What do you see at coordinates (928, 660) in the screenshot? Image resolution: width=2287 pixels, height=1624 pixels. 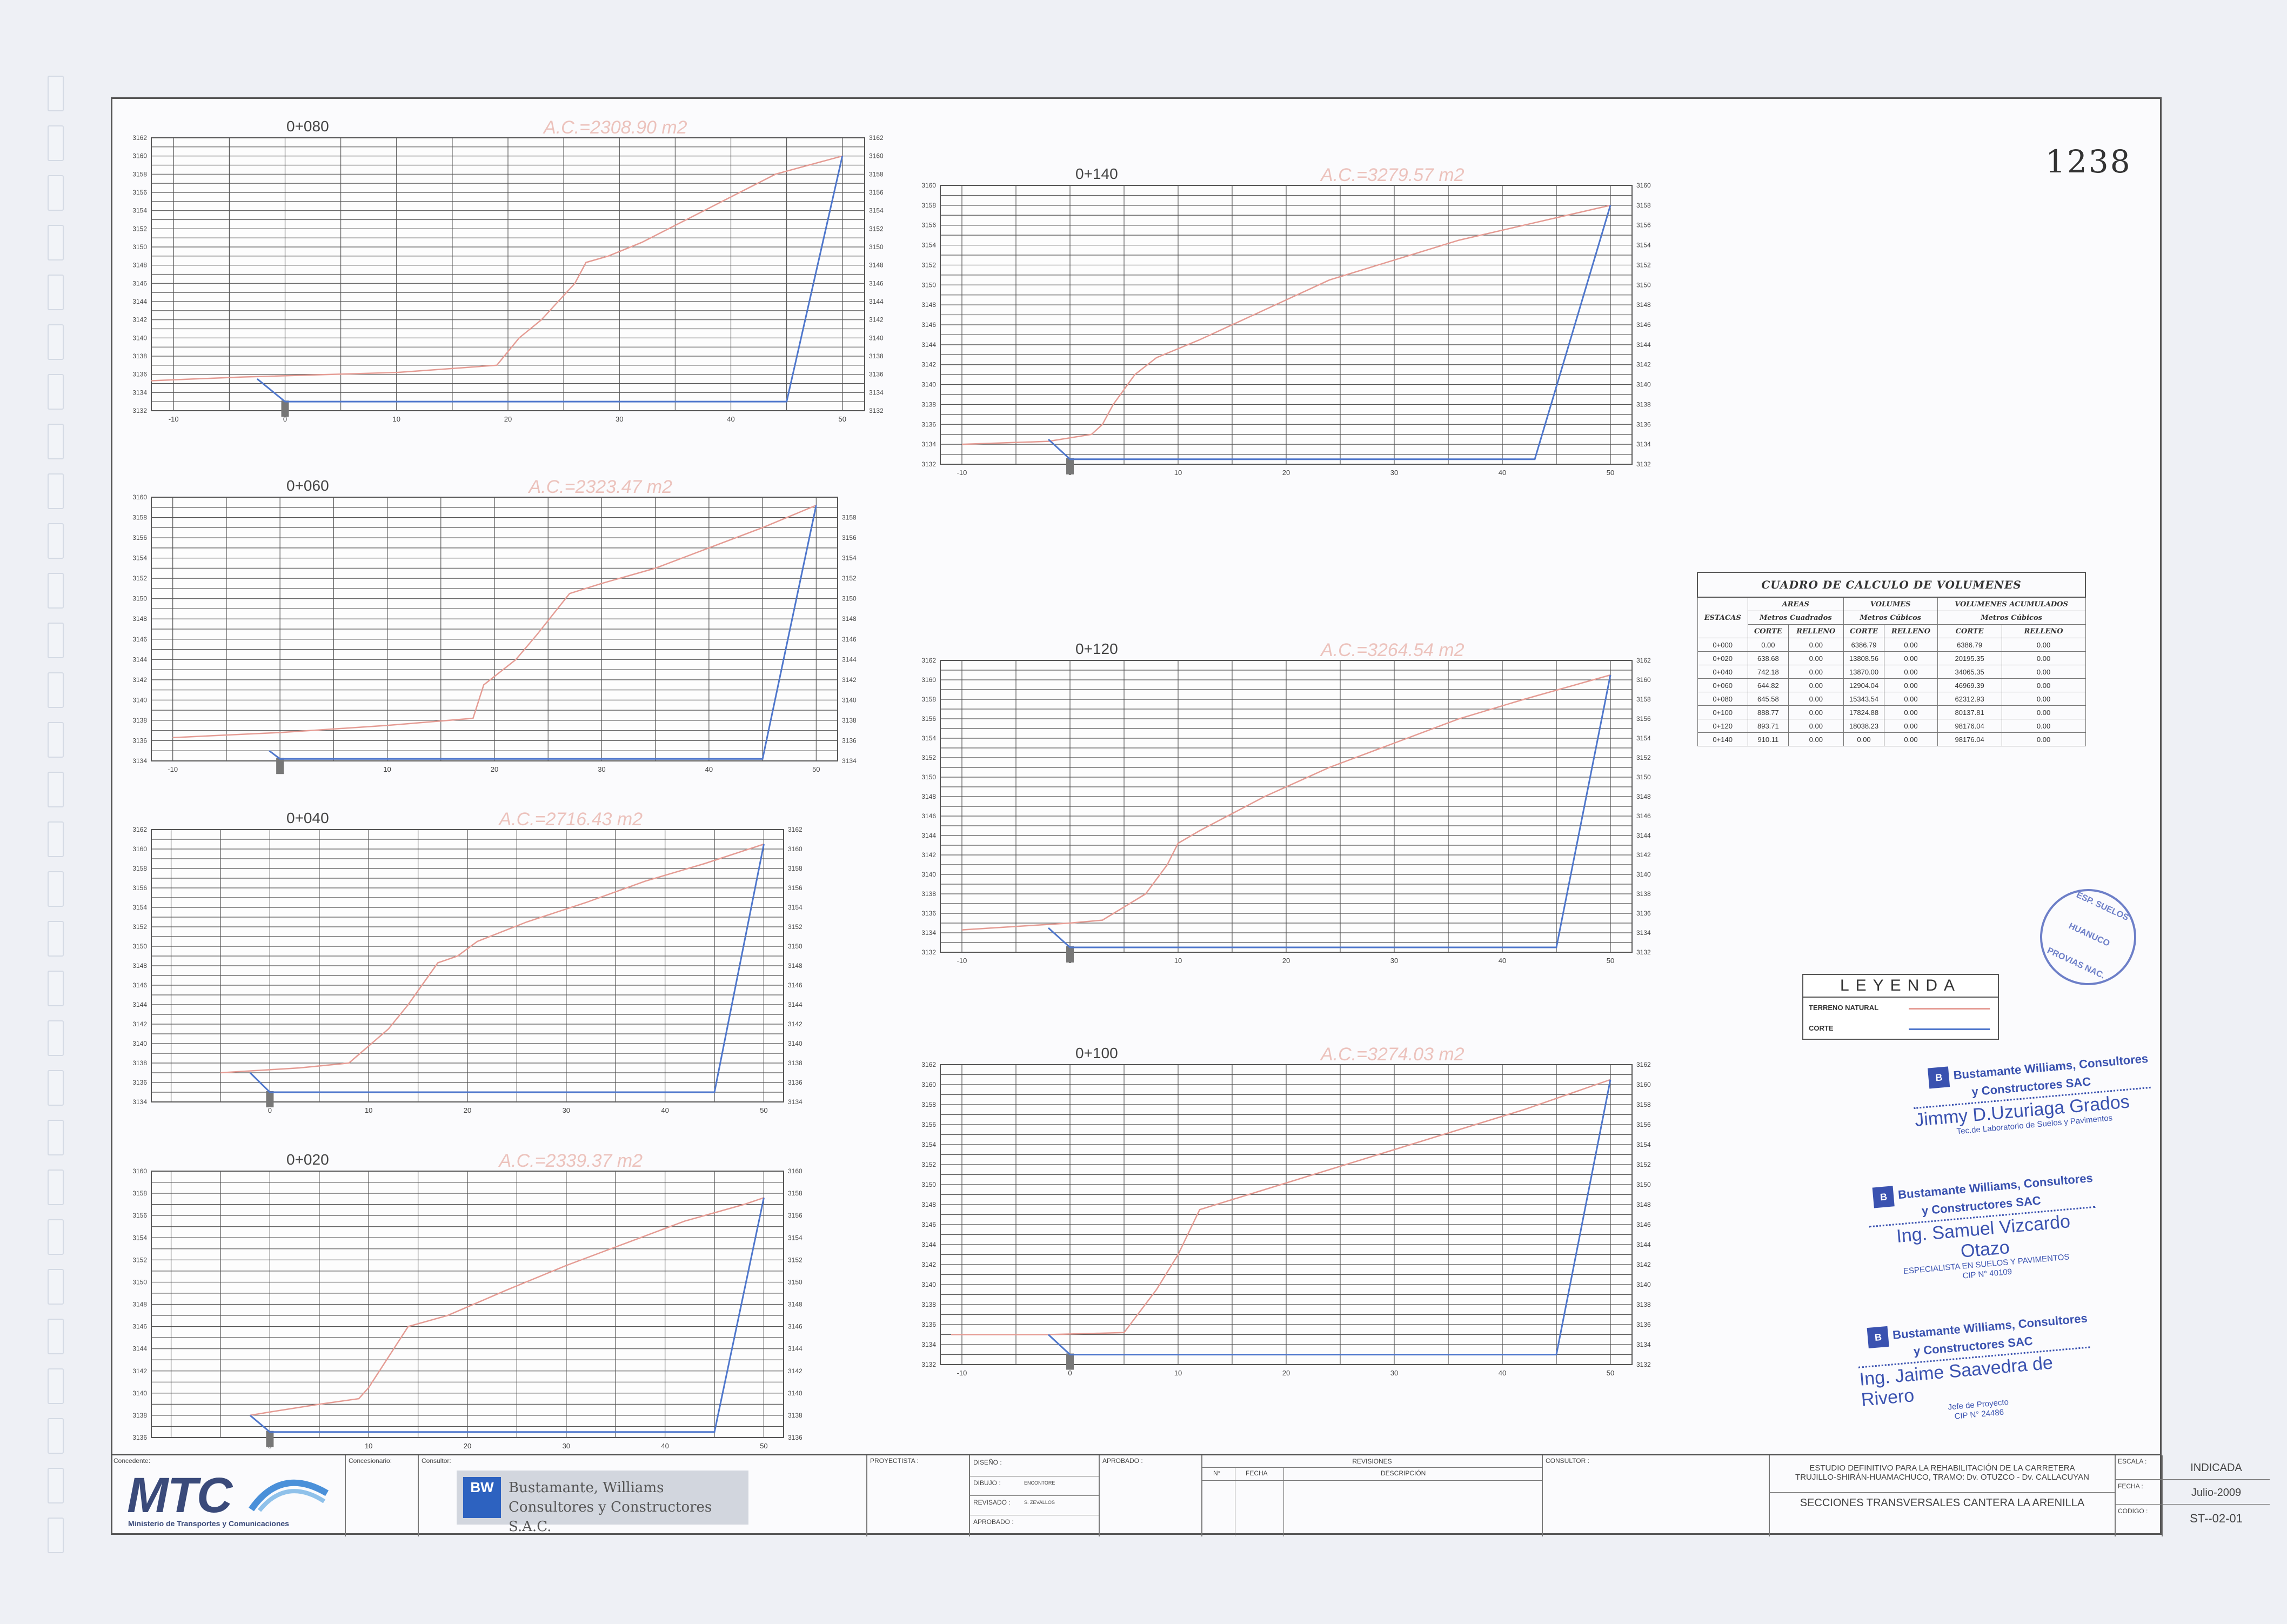 I see `y-tick-left: 3162` at bounding box center [928, 660].